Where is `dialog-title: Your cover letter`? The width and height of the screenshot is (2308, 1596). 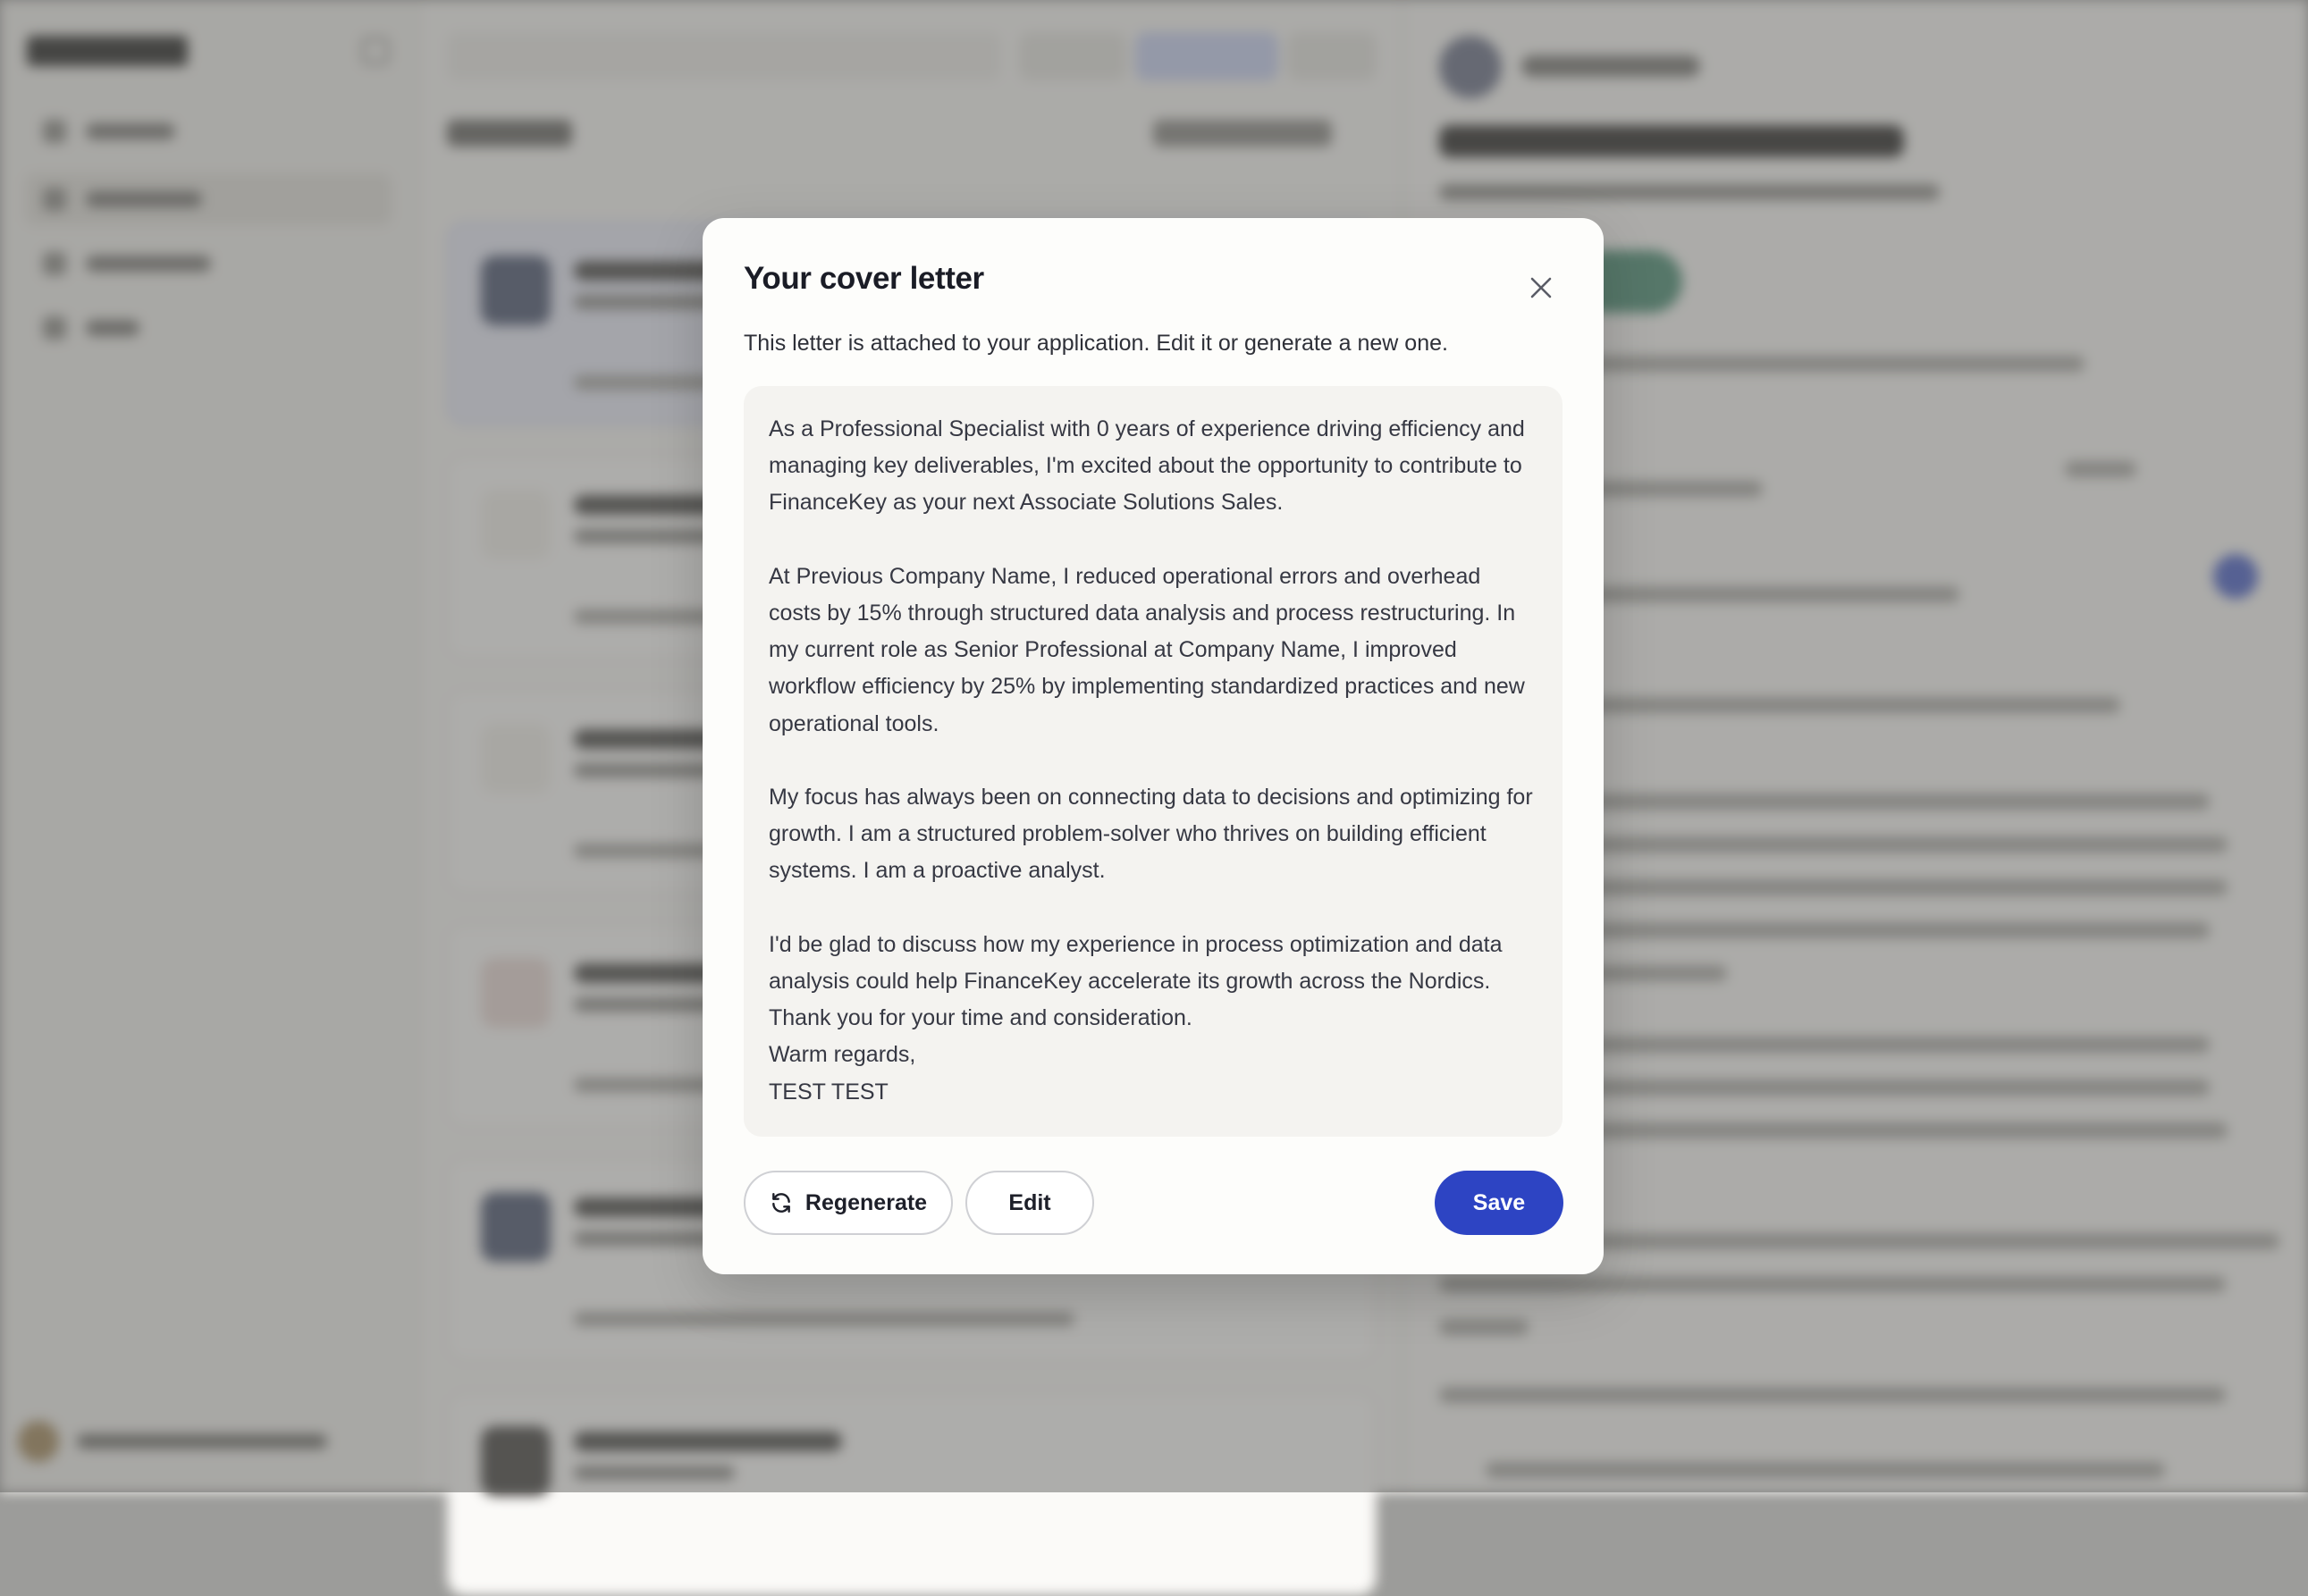 dialog-title: Your cover letter is located at coordinates (864, 279).